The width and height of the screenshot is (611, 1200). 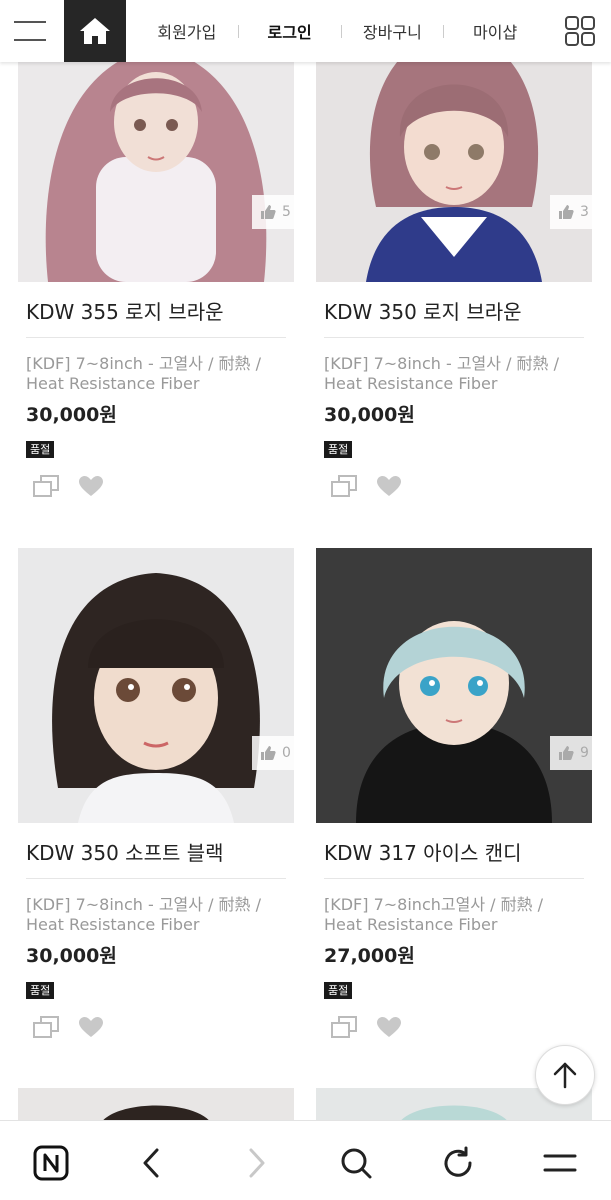 I want to click on home-icon, so click(x=95, y=31).